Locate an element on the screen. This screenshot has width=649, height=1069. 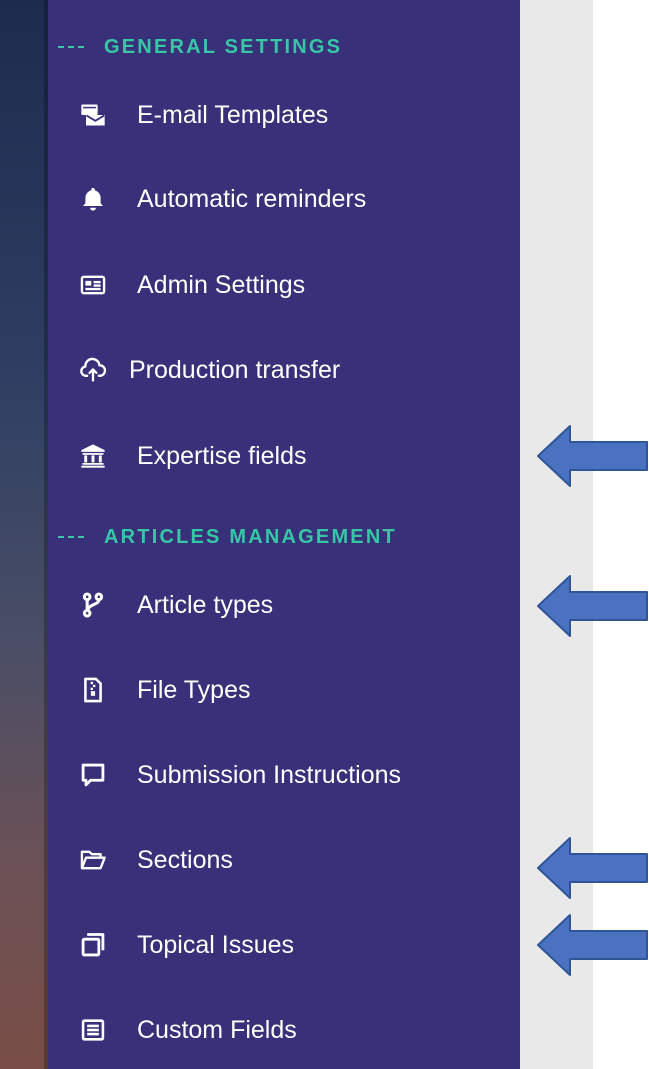
sidebar-item-label: Production transfer is located at coordinates (235, 369).